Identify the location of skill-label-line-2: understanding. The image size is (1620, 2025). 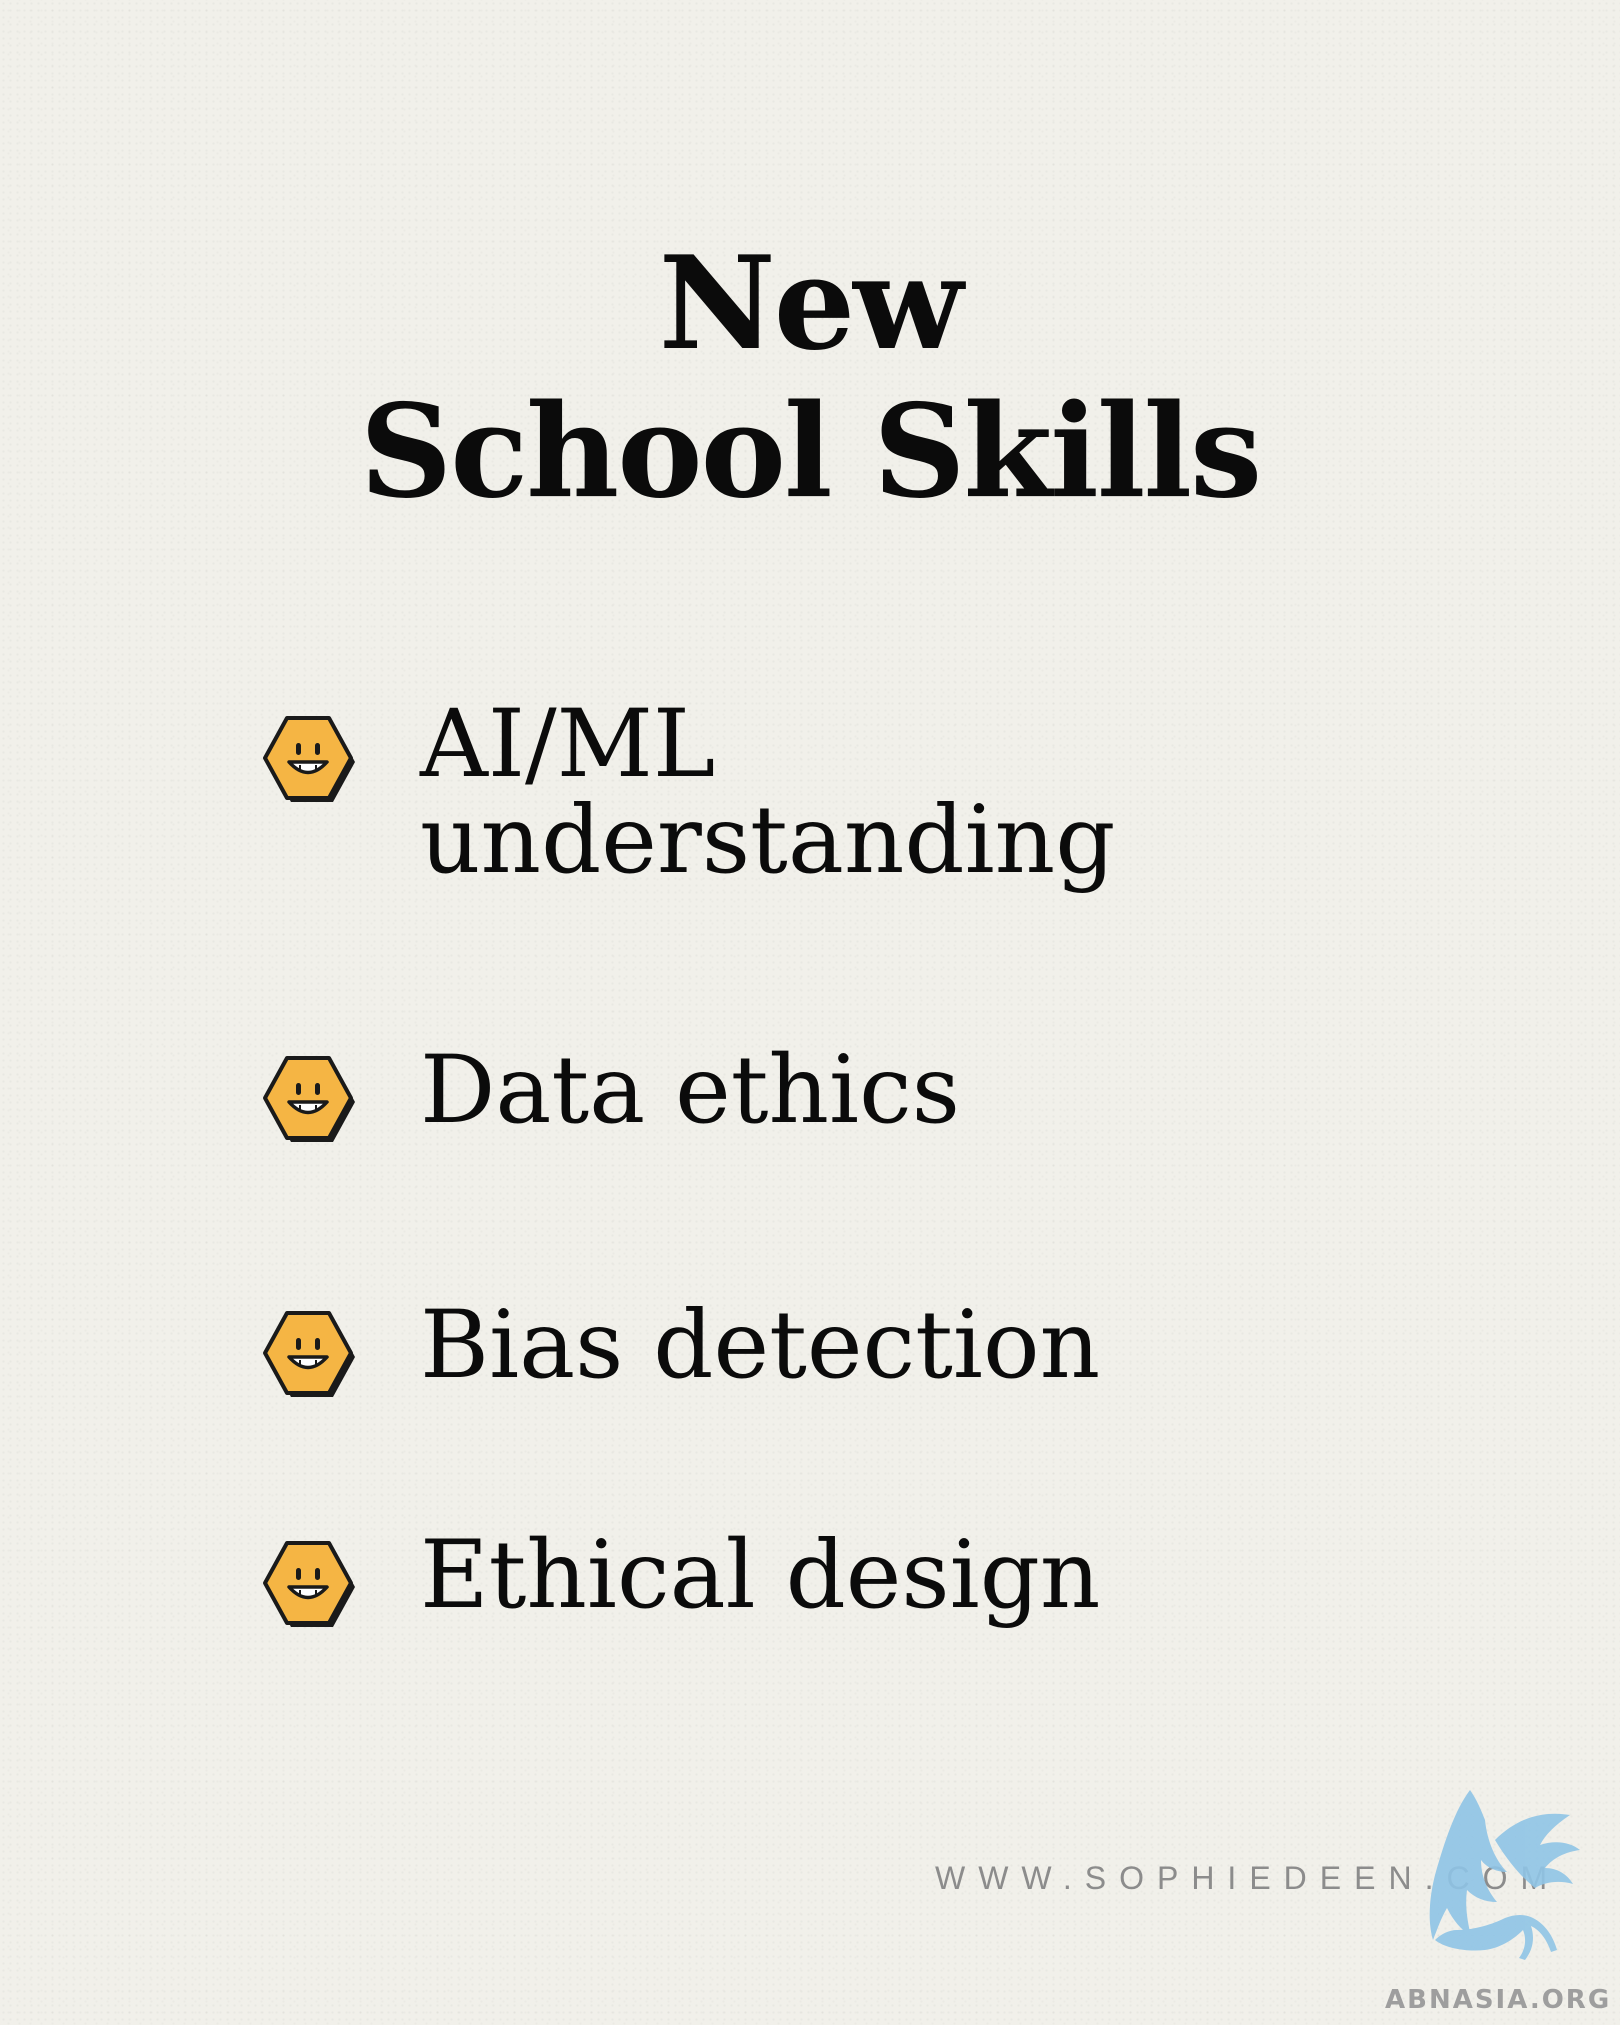
(768, 840).